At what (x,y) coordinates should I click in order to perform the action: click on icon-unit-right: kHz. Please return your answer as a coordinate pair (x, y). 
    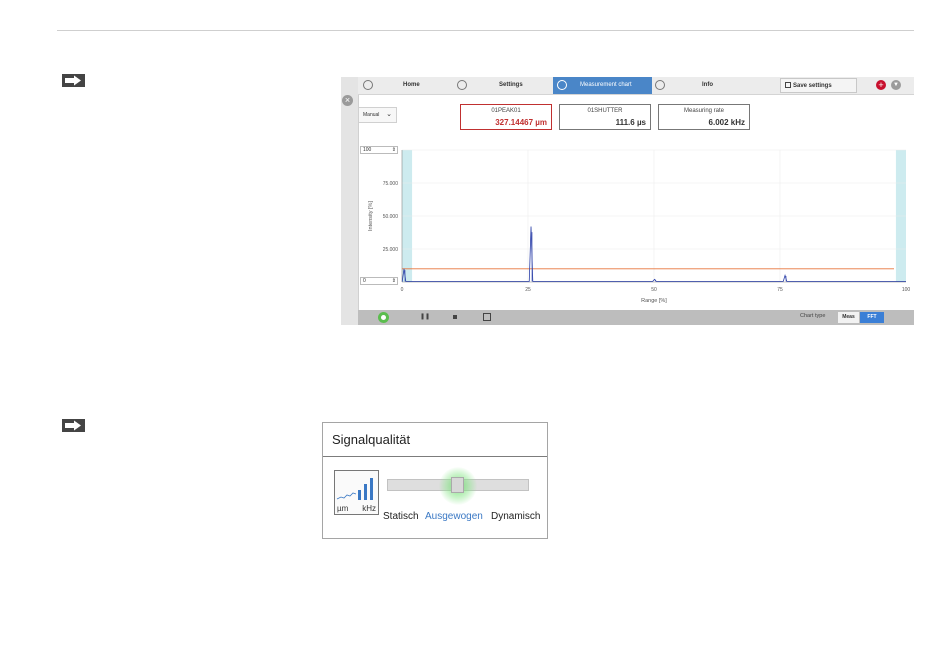
    Looking at the image, I should click on (369, 508).